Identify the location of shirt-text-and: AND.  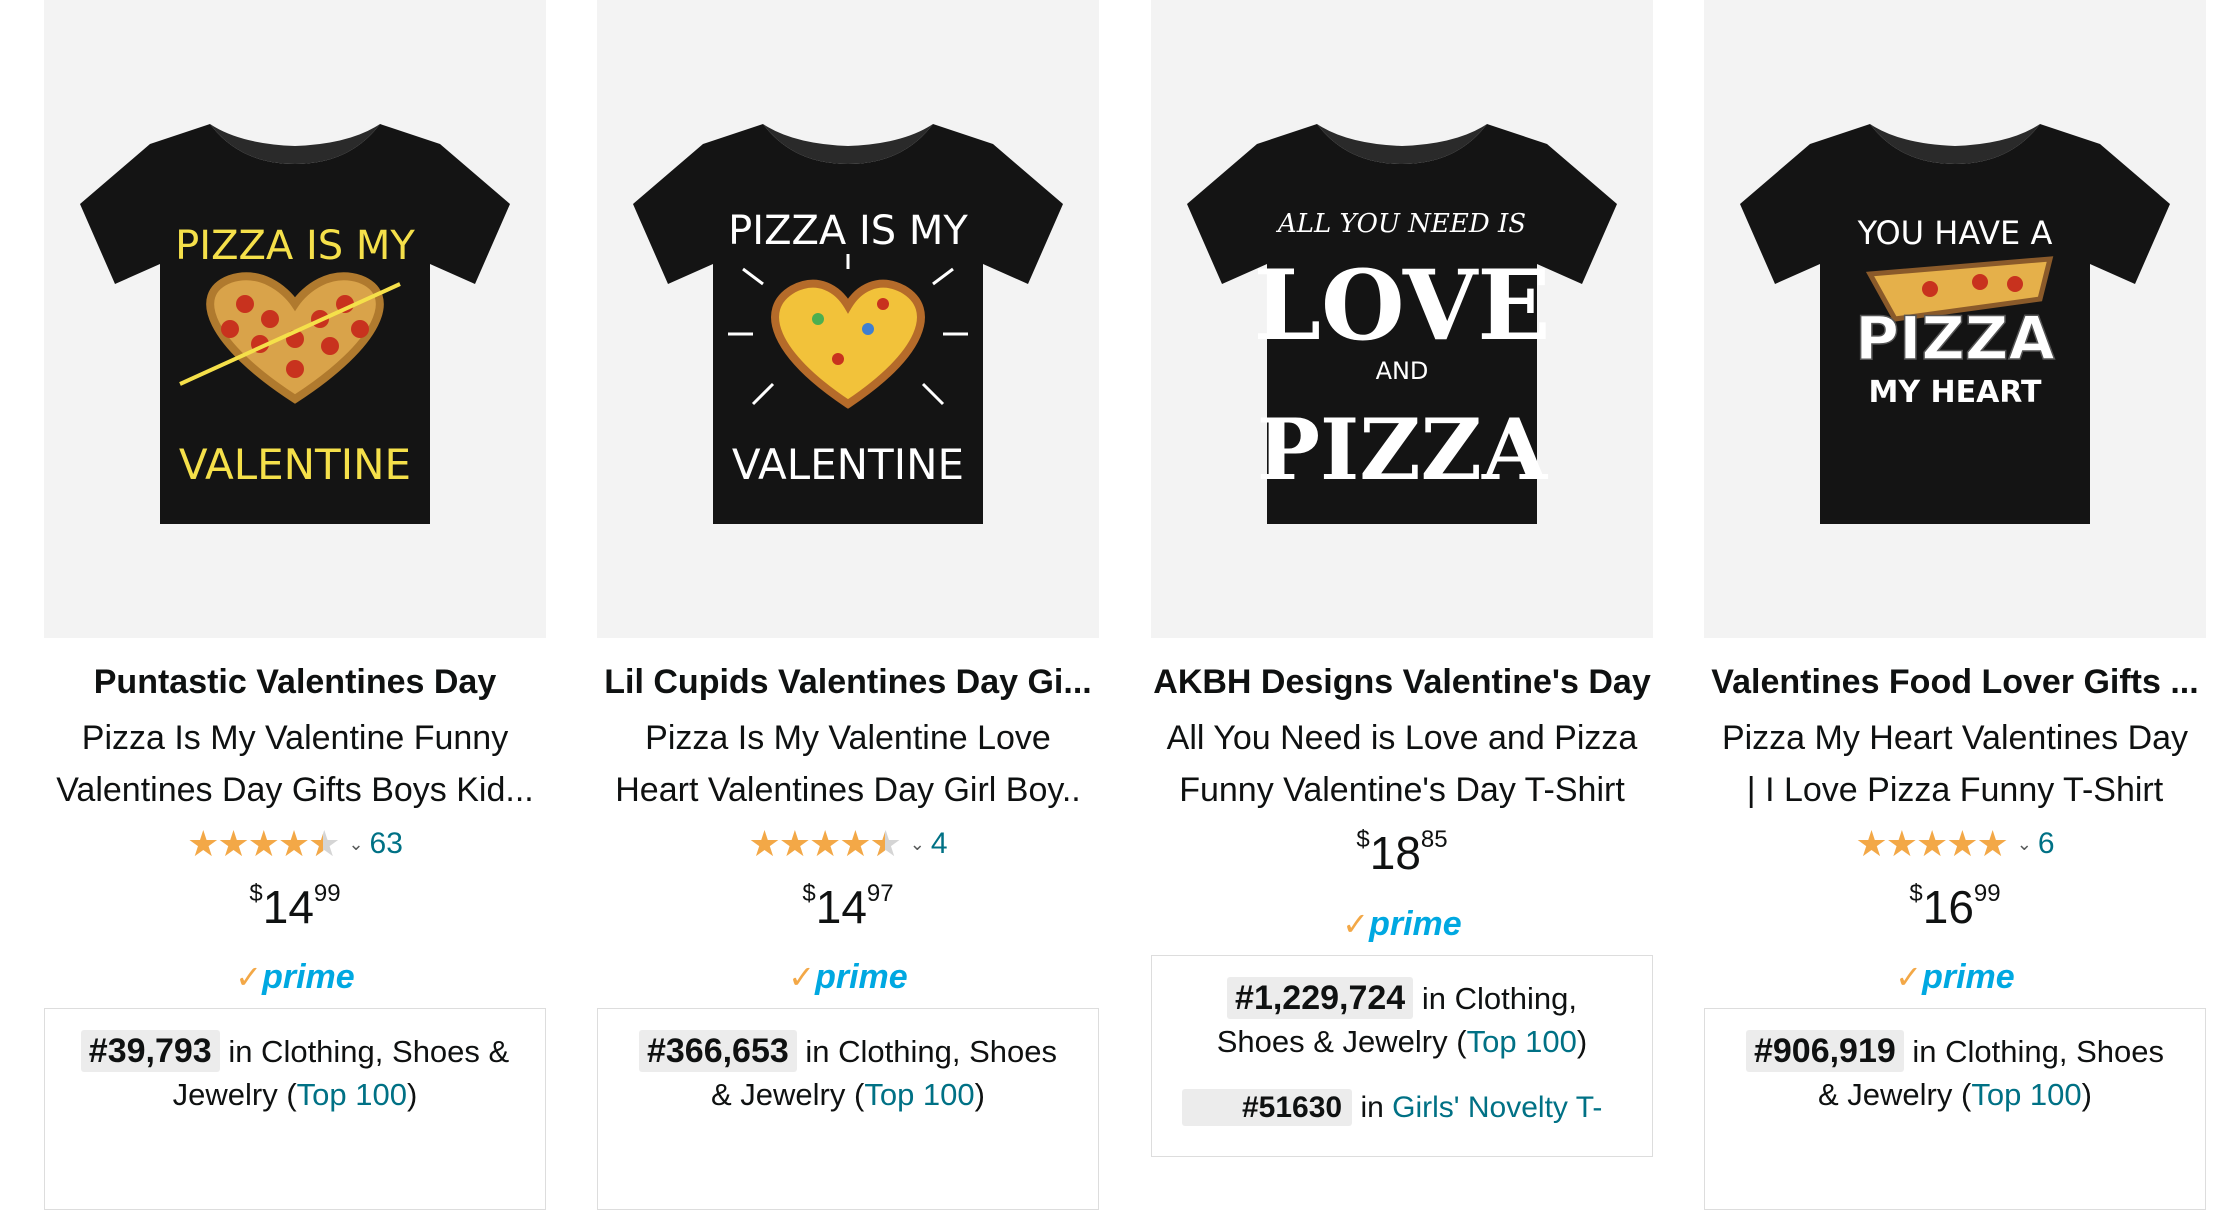
(1402, 371).